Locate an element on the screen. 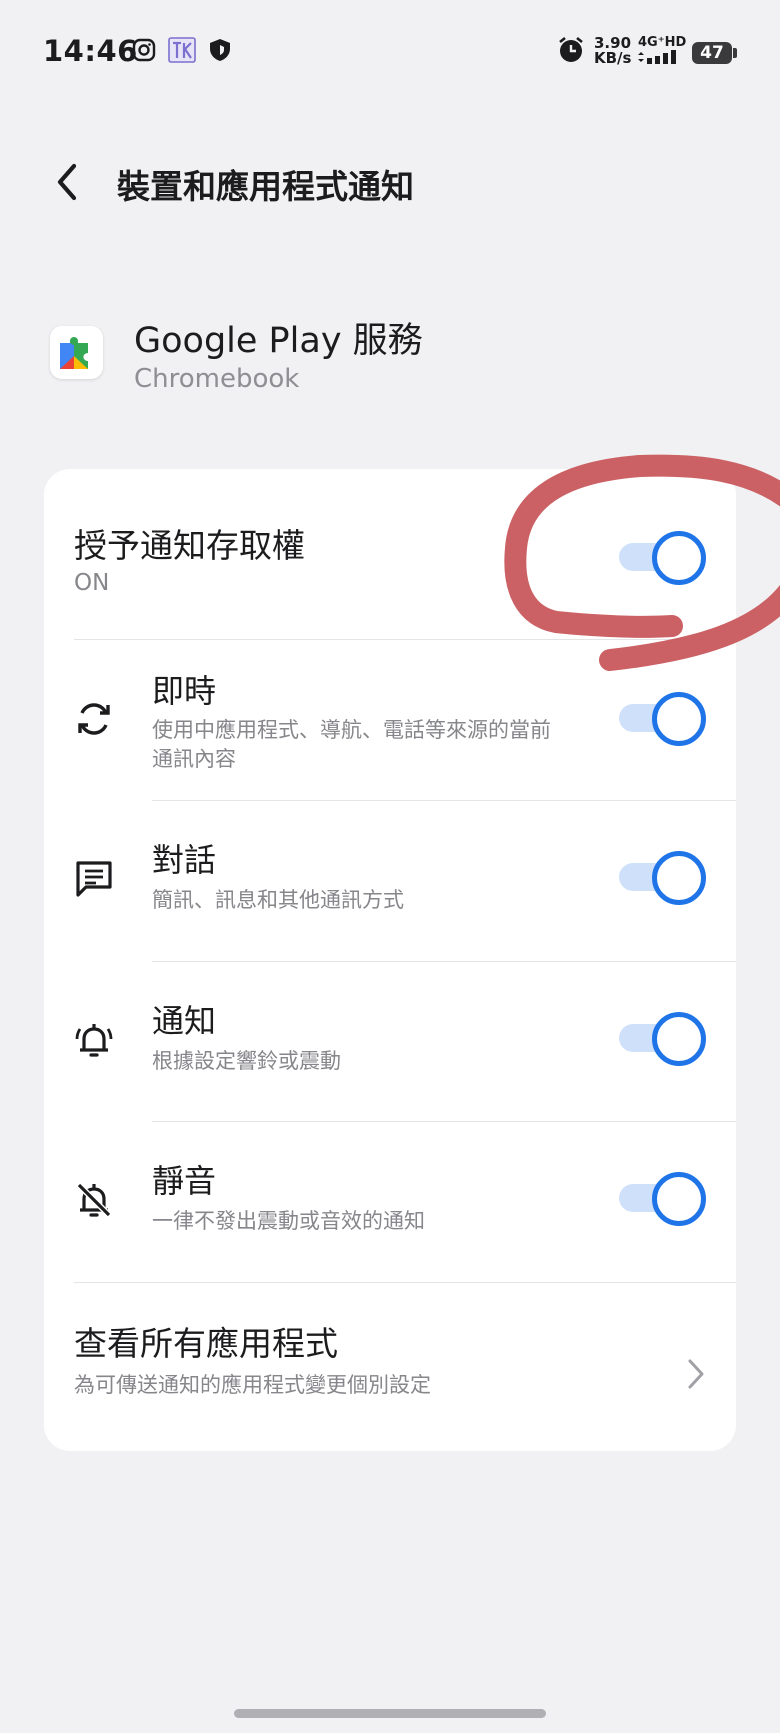 This screenshot has height=1733, width=780. silent-subtitle: 一律不發出震動或音效的通知 is located at coordinates (288, 1221).